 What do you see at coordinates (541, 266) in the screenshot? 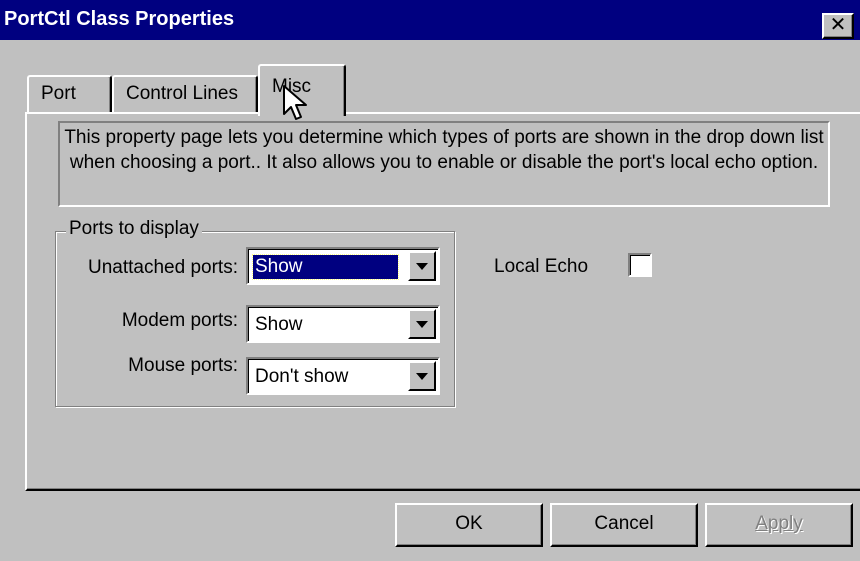
I see `local-echo-label: Local Echo` at bounding box center [541, 266].